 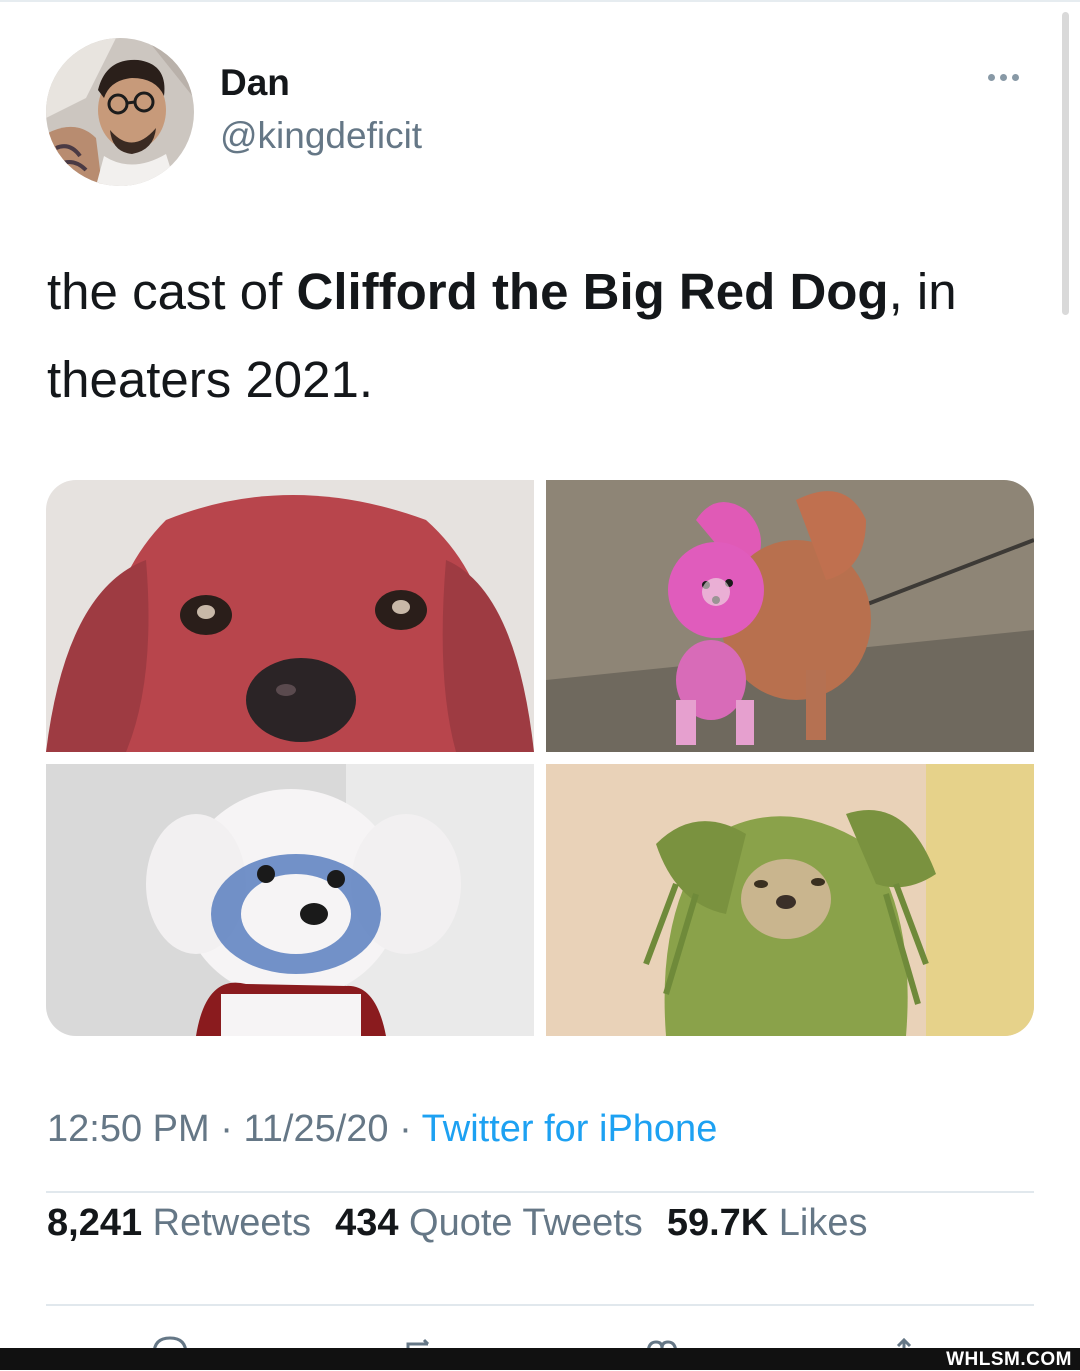 I want to click on media-tile-blue-poodle, so click(x=290, y=900).